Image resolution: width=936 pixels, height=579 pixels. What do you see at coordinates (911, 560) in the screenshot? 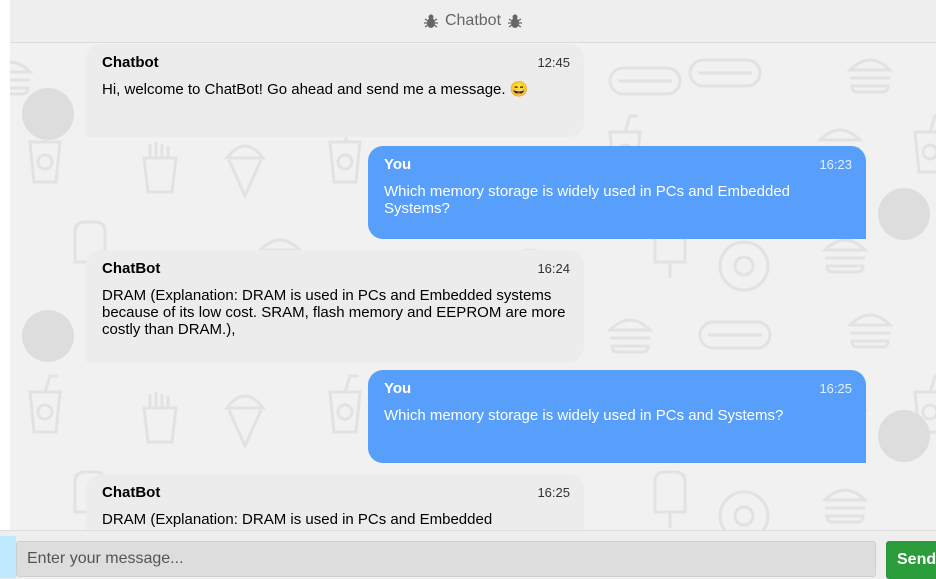
I see `send-button: Send` at bounding box center [911, 560].